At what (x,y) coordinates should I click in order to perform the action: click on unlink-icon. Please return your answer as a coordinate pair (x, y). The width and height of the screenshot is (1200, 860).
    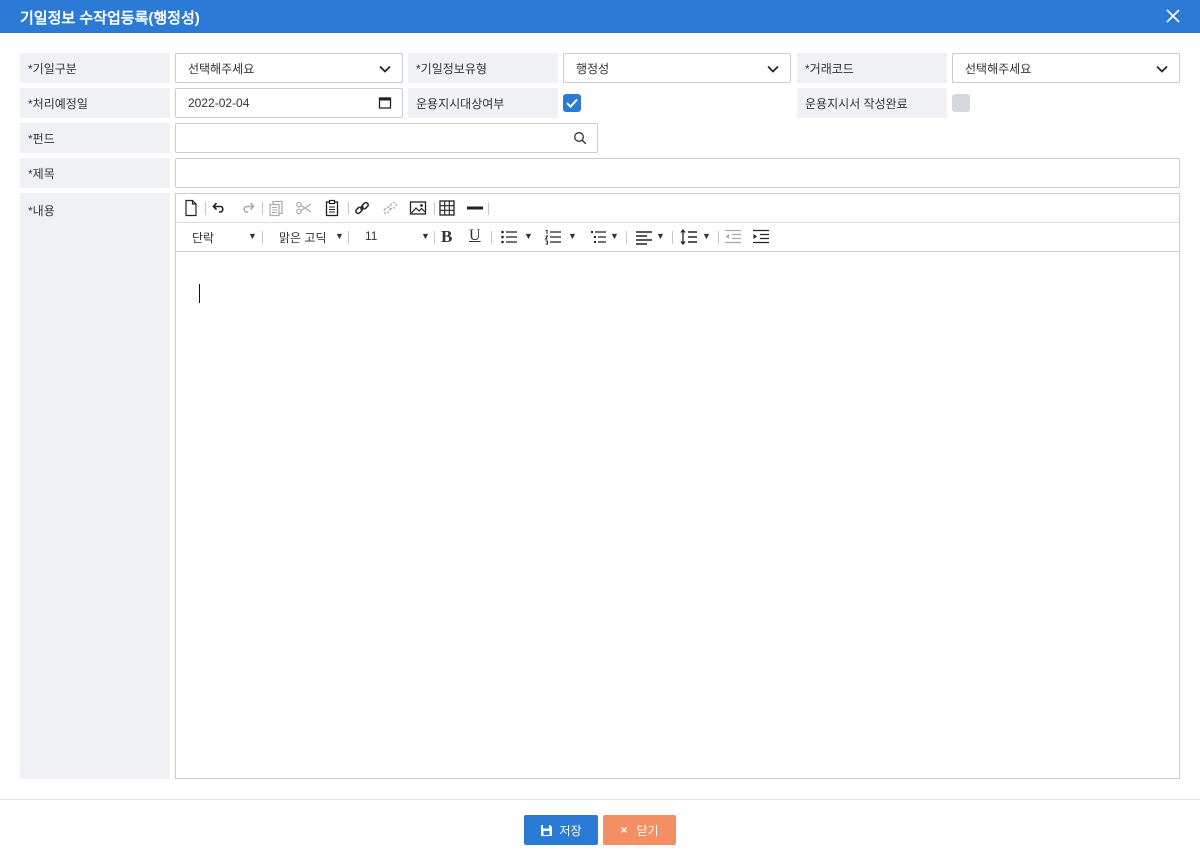
    Looking at the image, I should click on (390, 208).